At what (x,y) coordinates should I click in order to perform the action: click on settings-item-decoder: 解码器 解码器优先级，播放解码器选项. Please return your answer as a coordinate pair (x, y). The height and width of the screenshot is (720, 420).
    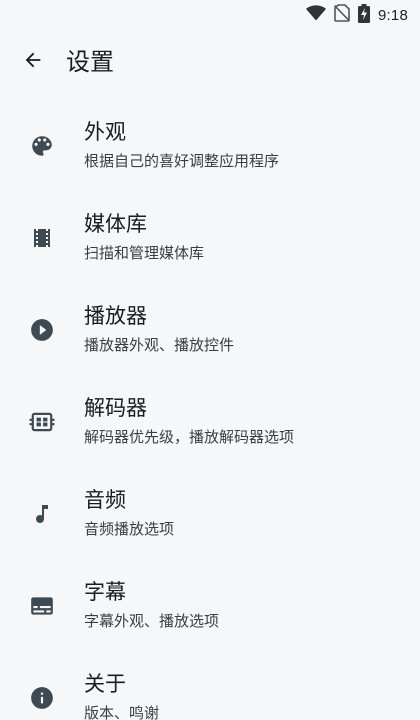
    Looking at the image, I should click on (210, 428).